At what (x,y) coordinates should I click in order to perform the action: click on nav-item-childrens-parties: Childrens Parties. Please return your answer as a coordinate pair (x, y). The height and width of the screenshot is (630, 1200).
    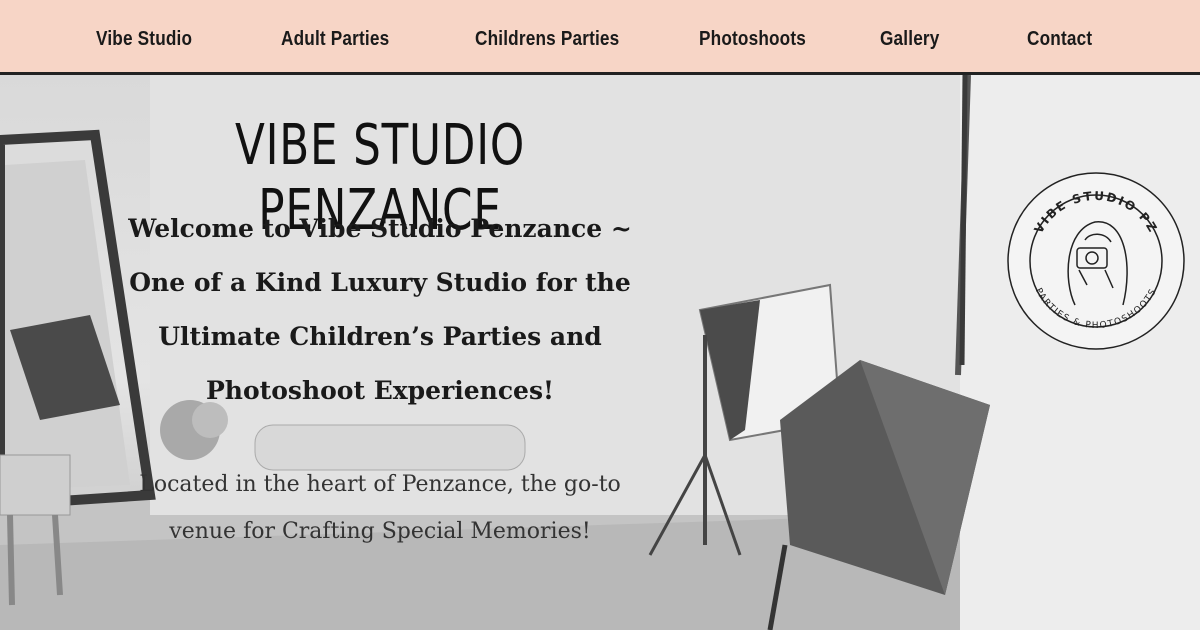
    Looking at the image, I should click on (559, 39).